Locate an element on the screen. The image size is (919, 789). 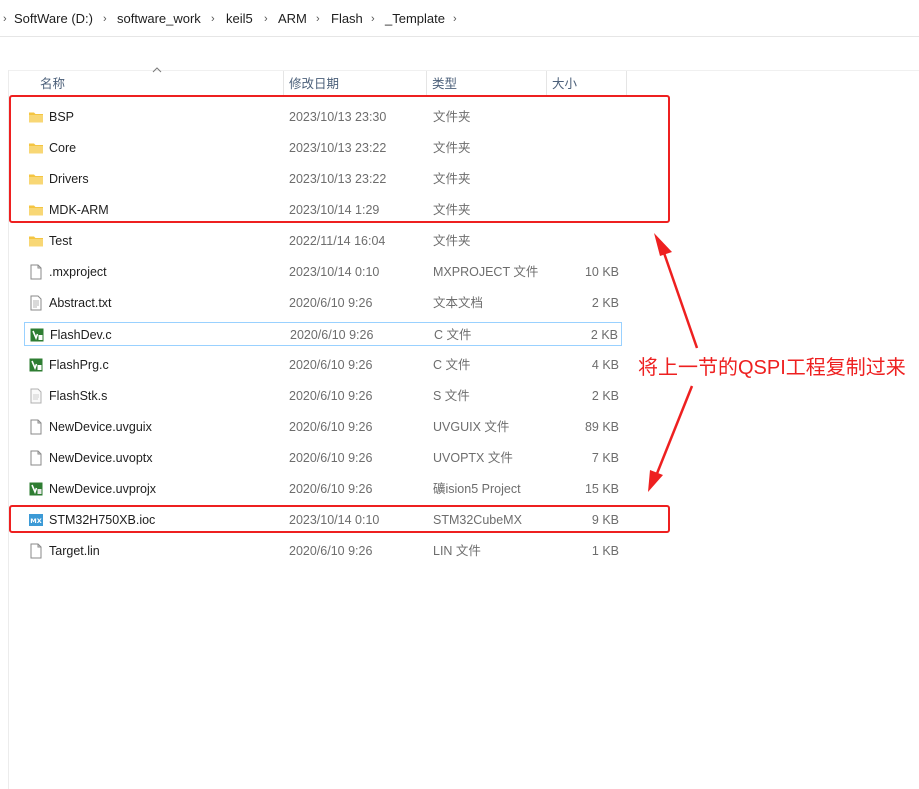
file-type: UVOPTX 文件 is located at coordinates (473, 458).